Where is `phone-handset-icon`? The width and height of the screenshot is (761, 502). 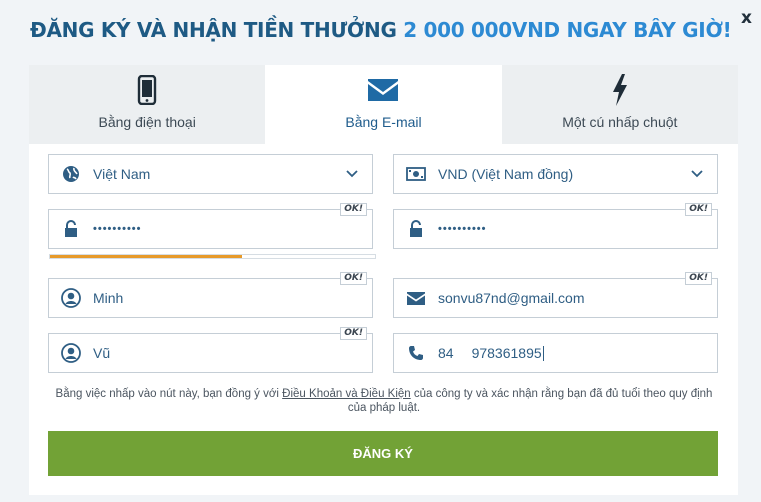 phone-handset-icon is located at coordinates (416, 353).